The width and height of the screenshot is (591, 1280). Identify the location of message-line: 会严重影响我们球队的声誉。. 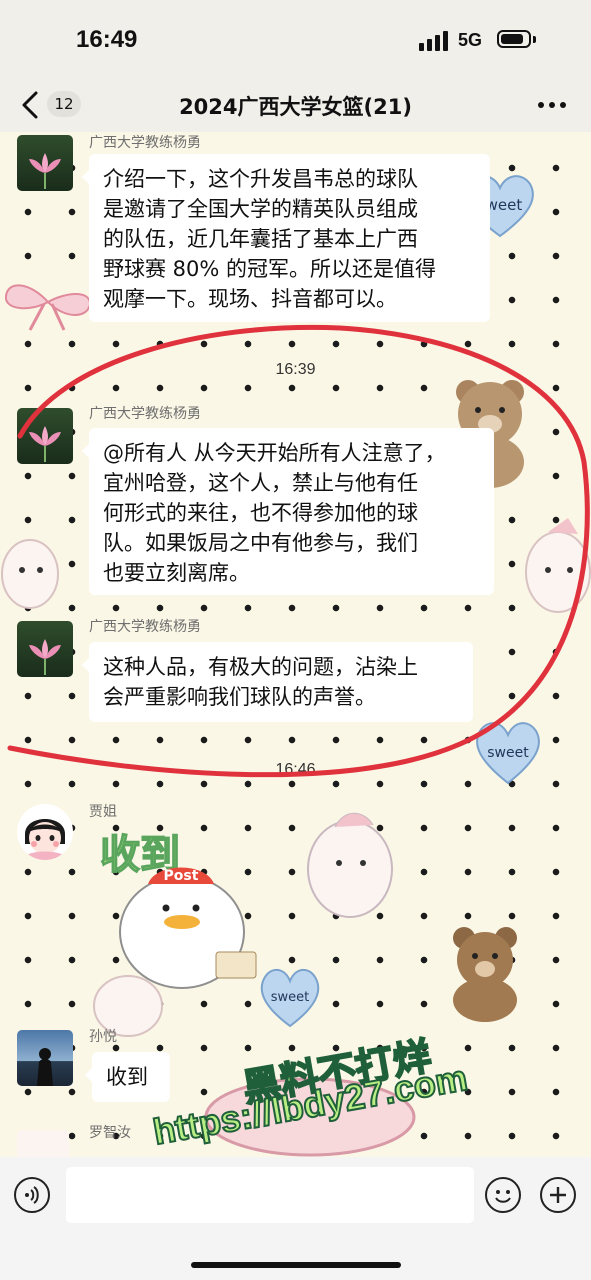
(239, 697).